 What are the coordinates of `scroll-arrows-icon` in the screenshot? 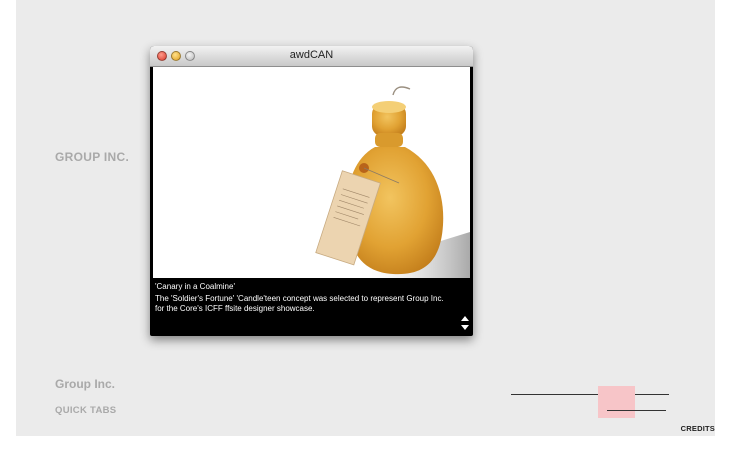 It's located at (465, 323).